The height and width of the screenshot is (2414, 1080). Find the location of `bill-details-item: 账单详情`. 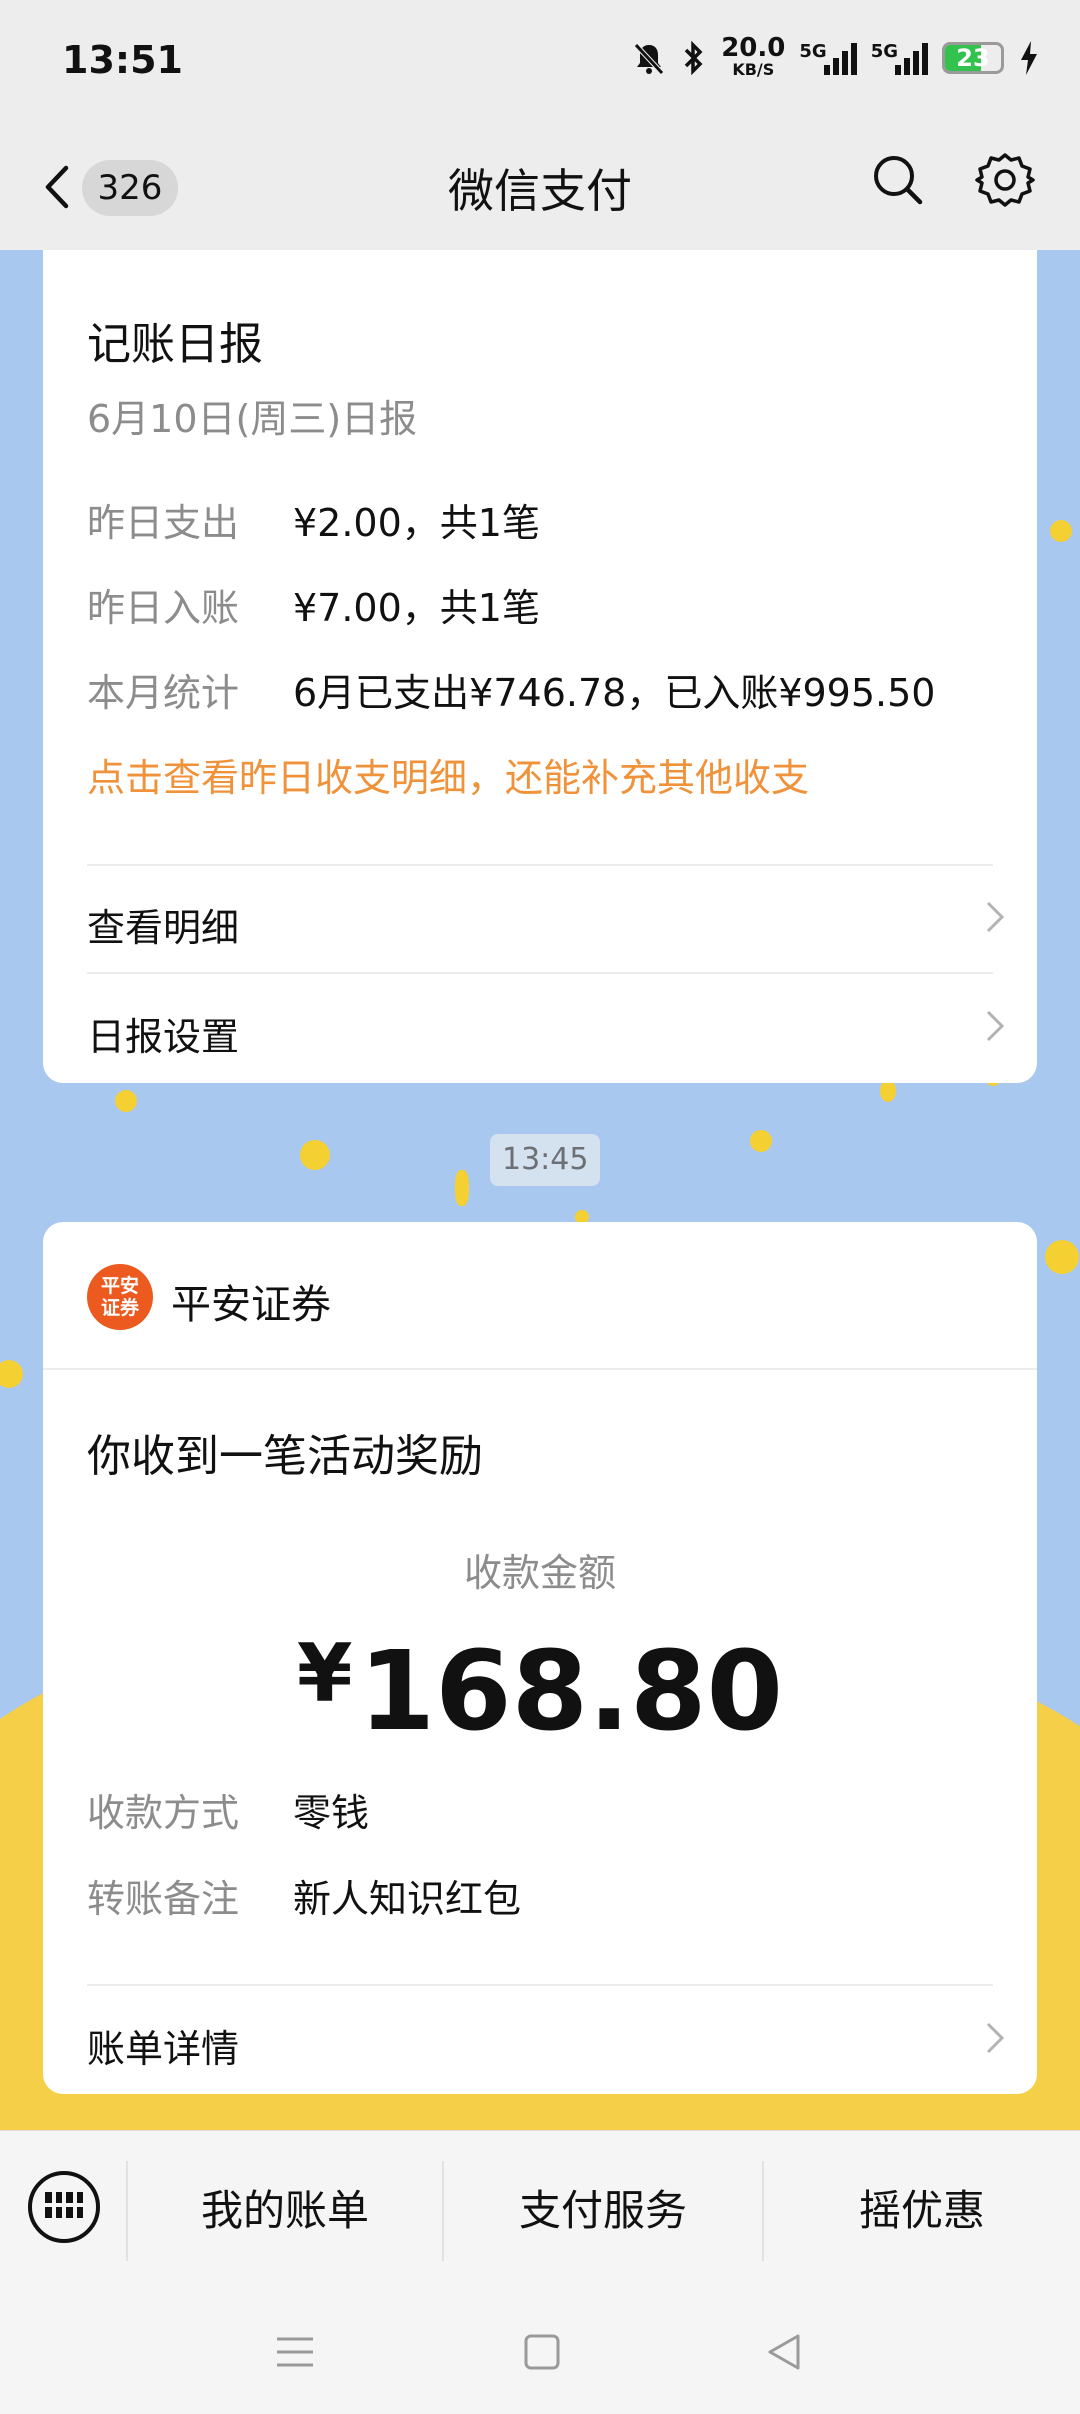

bill-details-item: 账单详情 is located at coordinates (547, 2045).